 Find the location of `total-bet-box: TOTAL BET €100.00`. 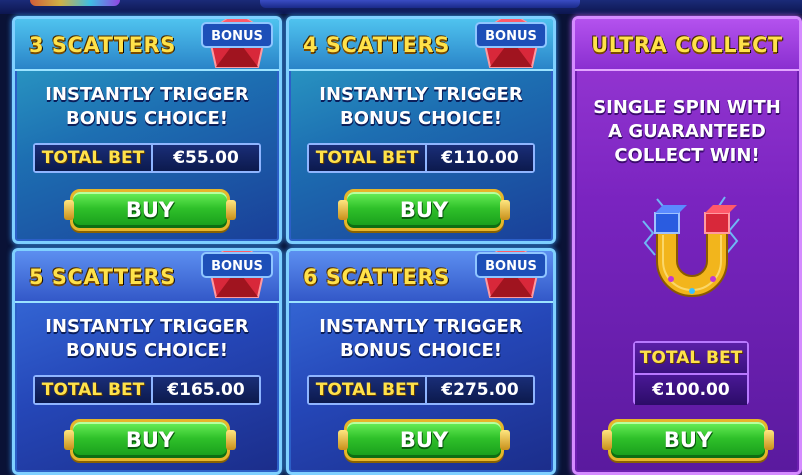

total-bet-box: TOTAL BET €100.00 is located at coordinates (691, 373).